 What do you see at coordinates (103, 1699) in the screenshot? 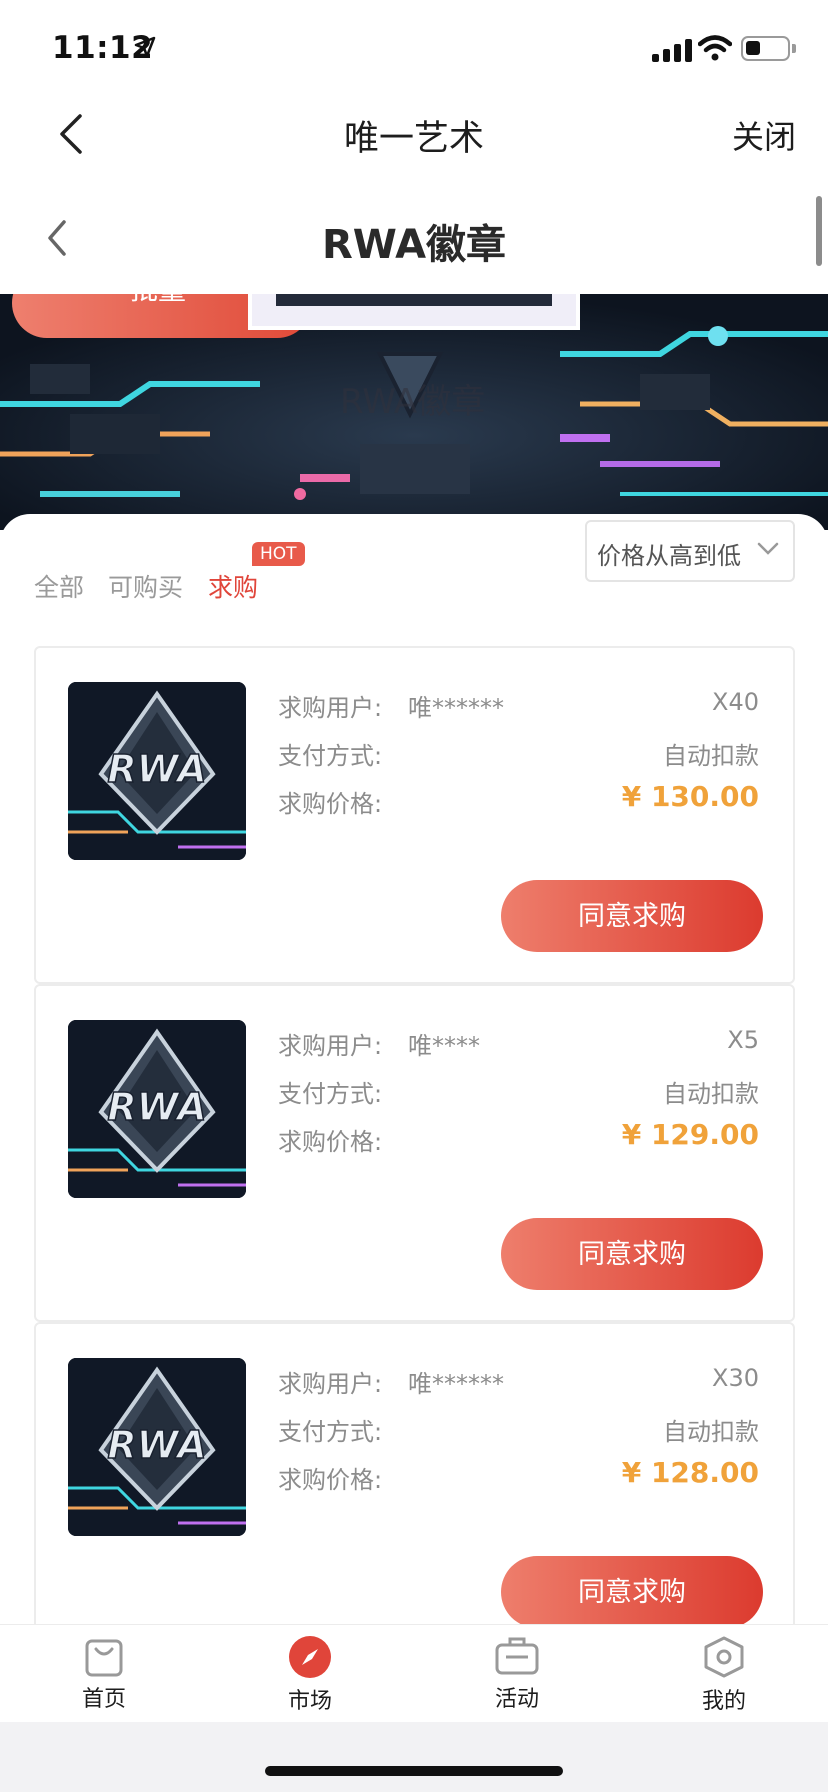
I see `tab-home-label: 首页` at bounding box center [103, 1699].